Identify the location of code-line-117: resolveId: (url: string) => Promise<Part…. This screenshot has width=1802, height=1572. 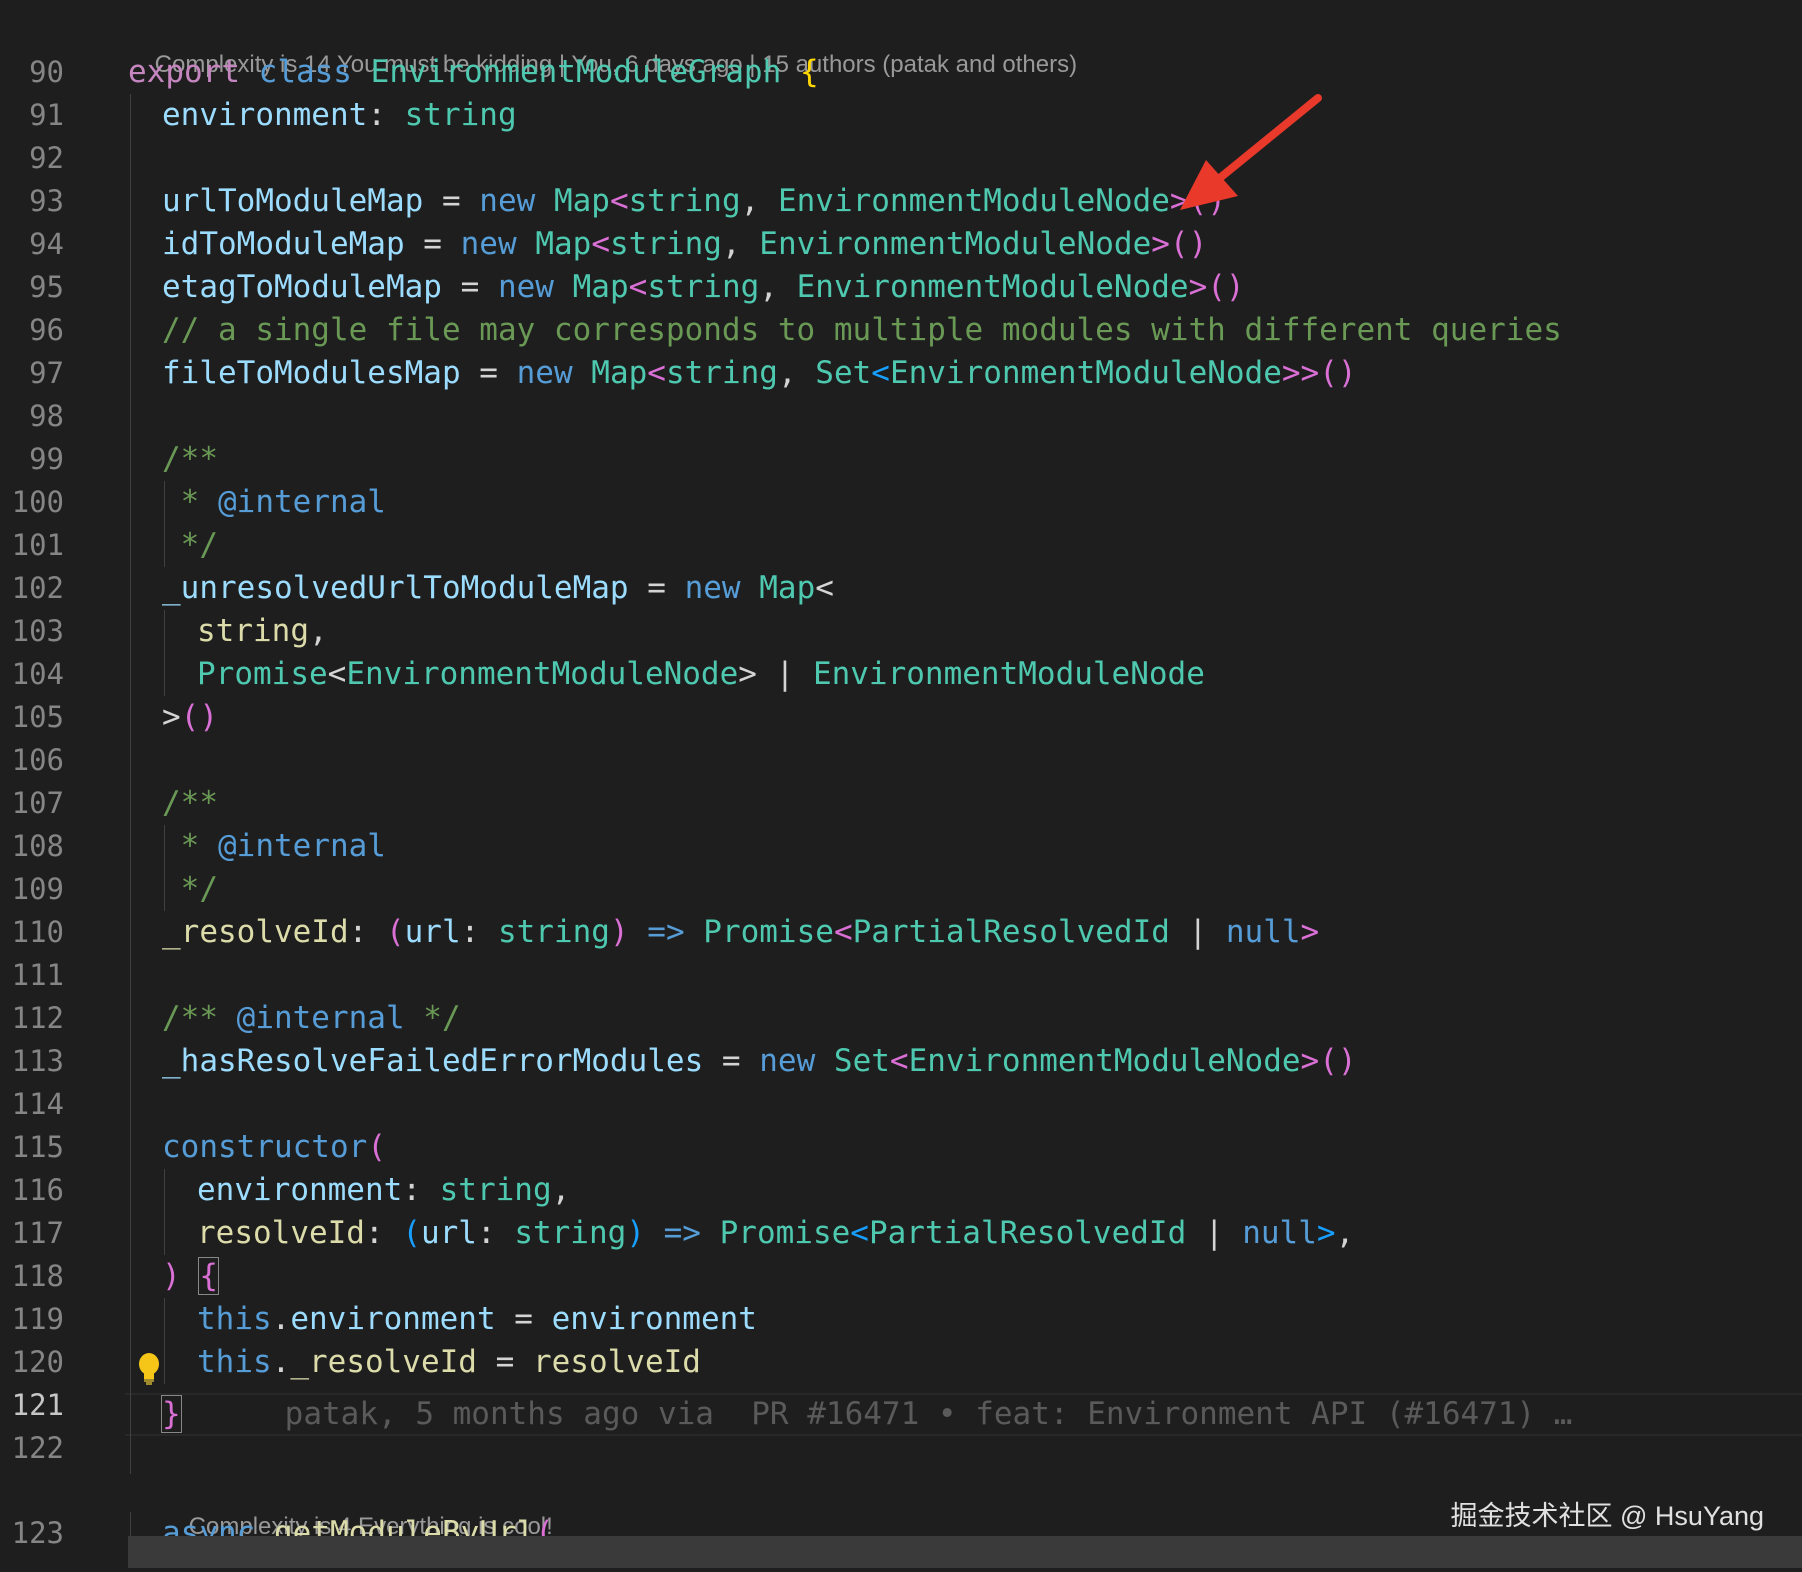
(775, 1233).